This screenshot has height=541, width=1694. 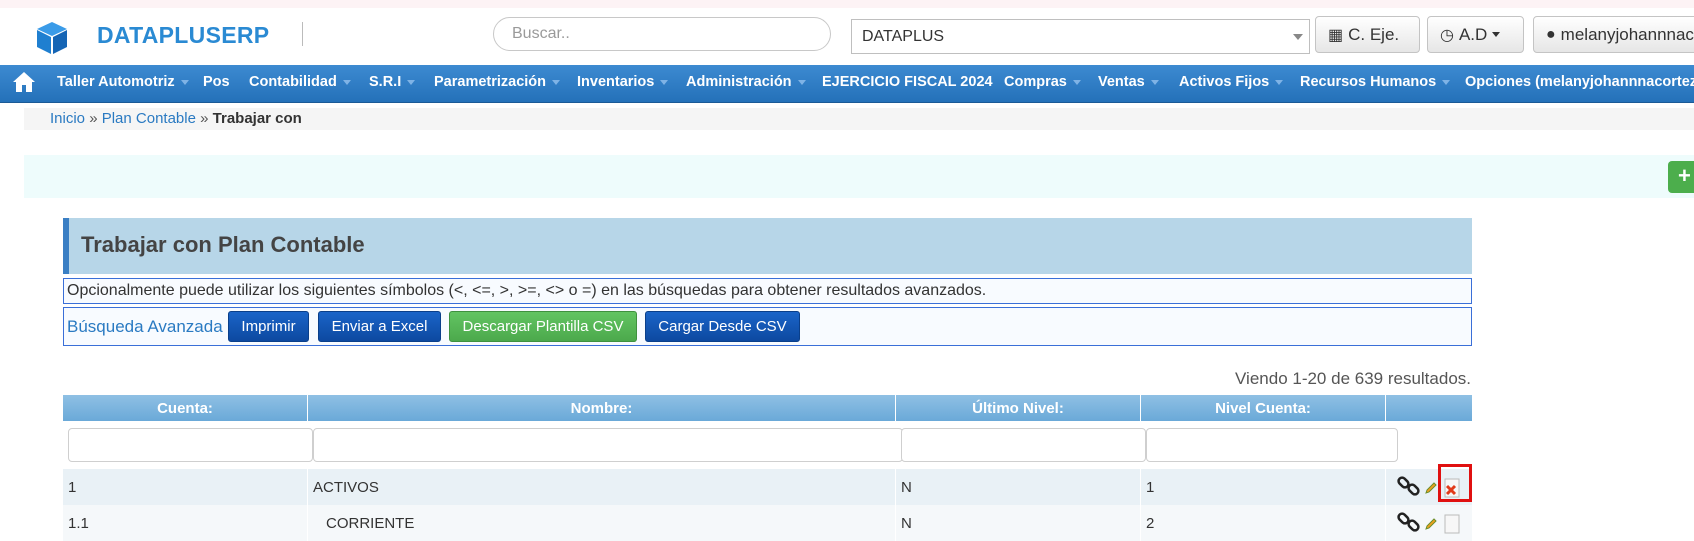 I want to click on cell-nombre: ACTIVOS, so click(x=602, y=487).